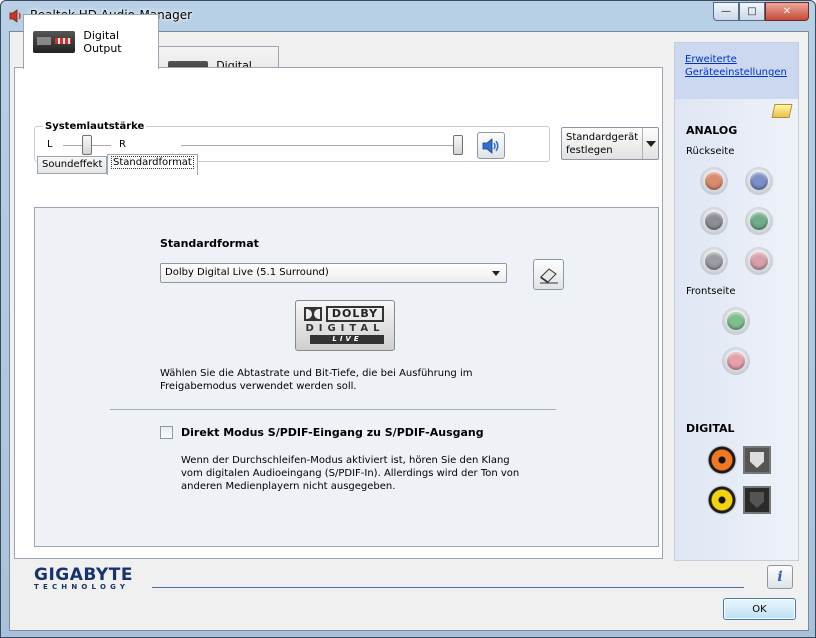 Image resolution: width=816 pixels, height=638 pixels. What do you see at coordinates (333, 273) in the screenshot?
I see `format-select: Dolby Digital Live (5.1 Surround)` at bounding box center [333, 273].